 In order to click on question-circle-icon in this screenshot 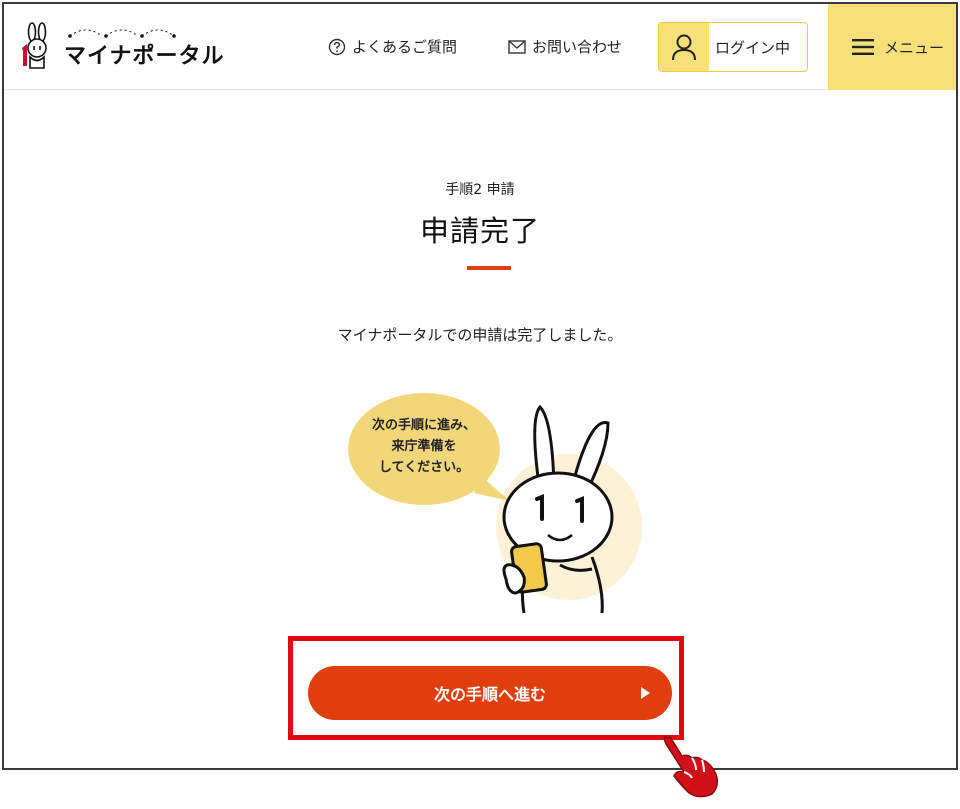, I will do `click(337, 46)`.